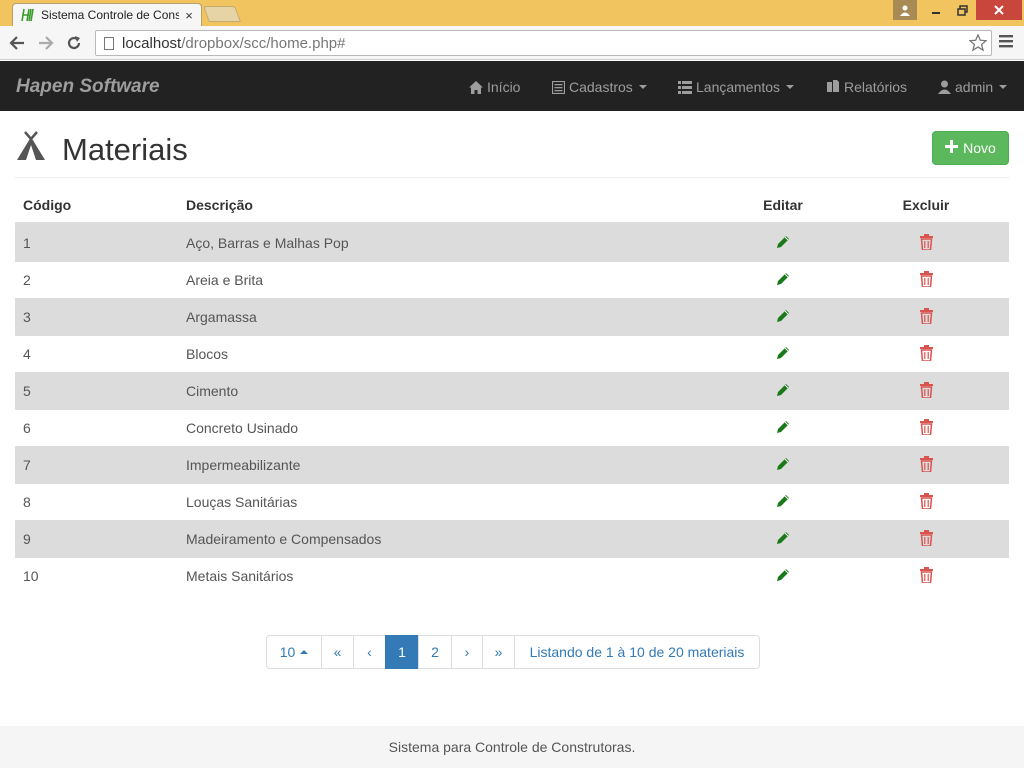  I want to click on nav-item-inicio: Início, so click(494, 87).